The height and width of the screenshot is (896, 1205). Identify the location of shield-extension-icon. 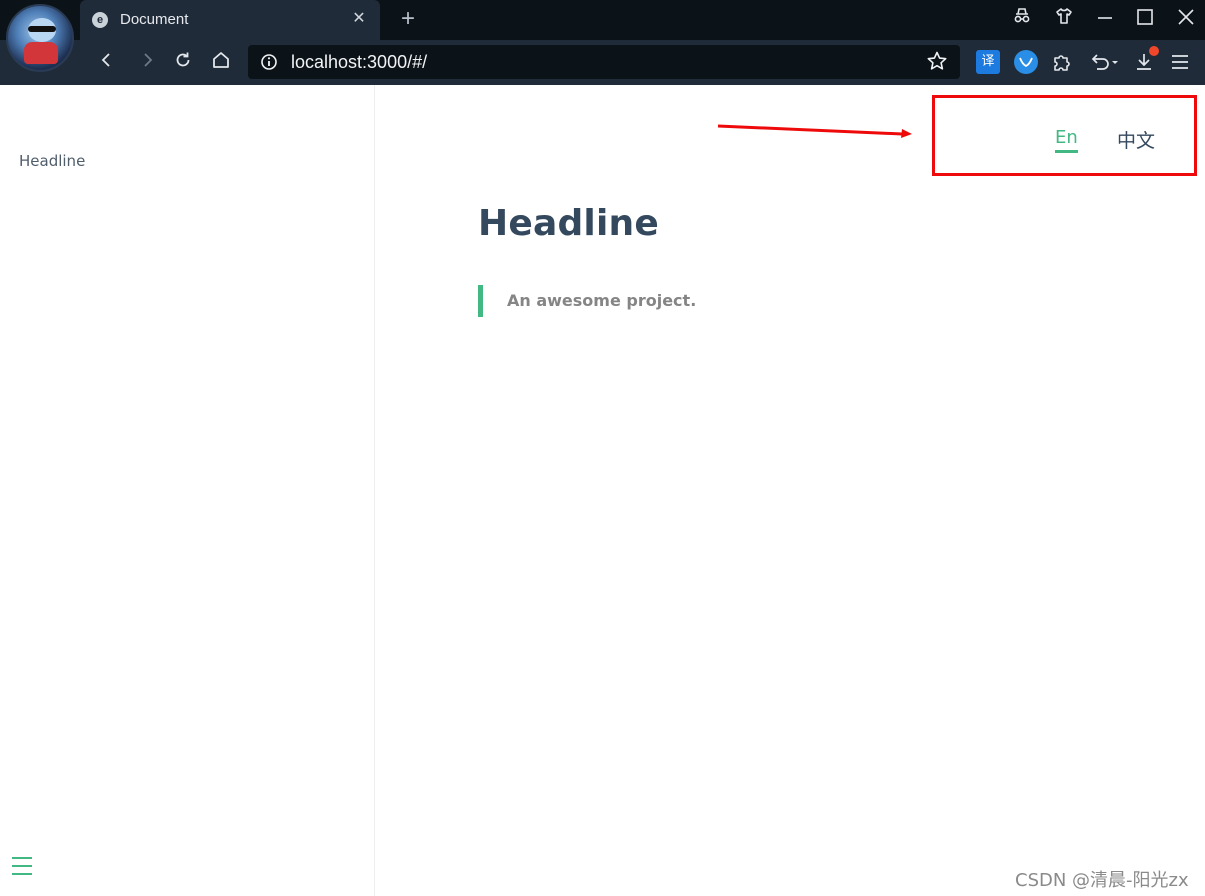
(1026, 62).